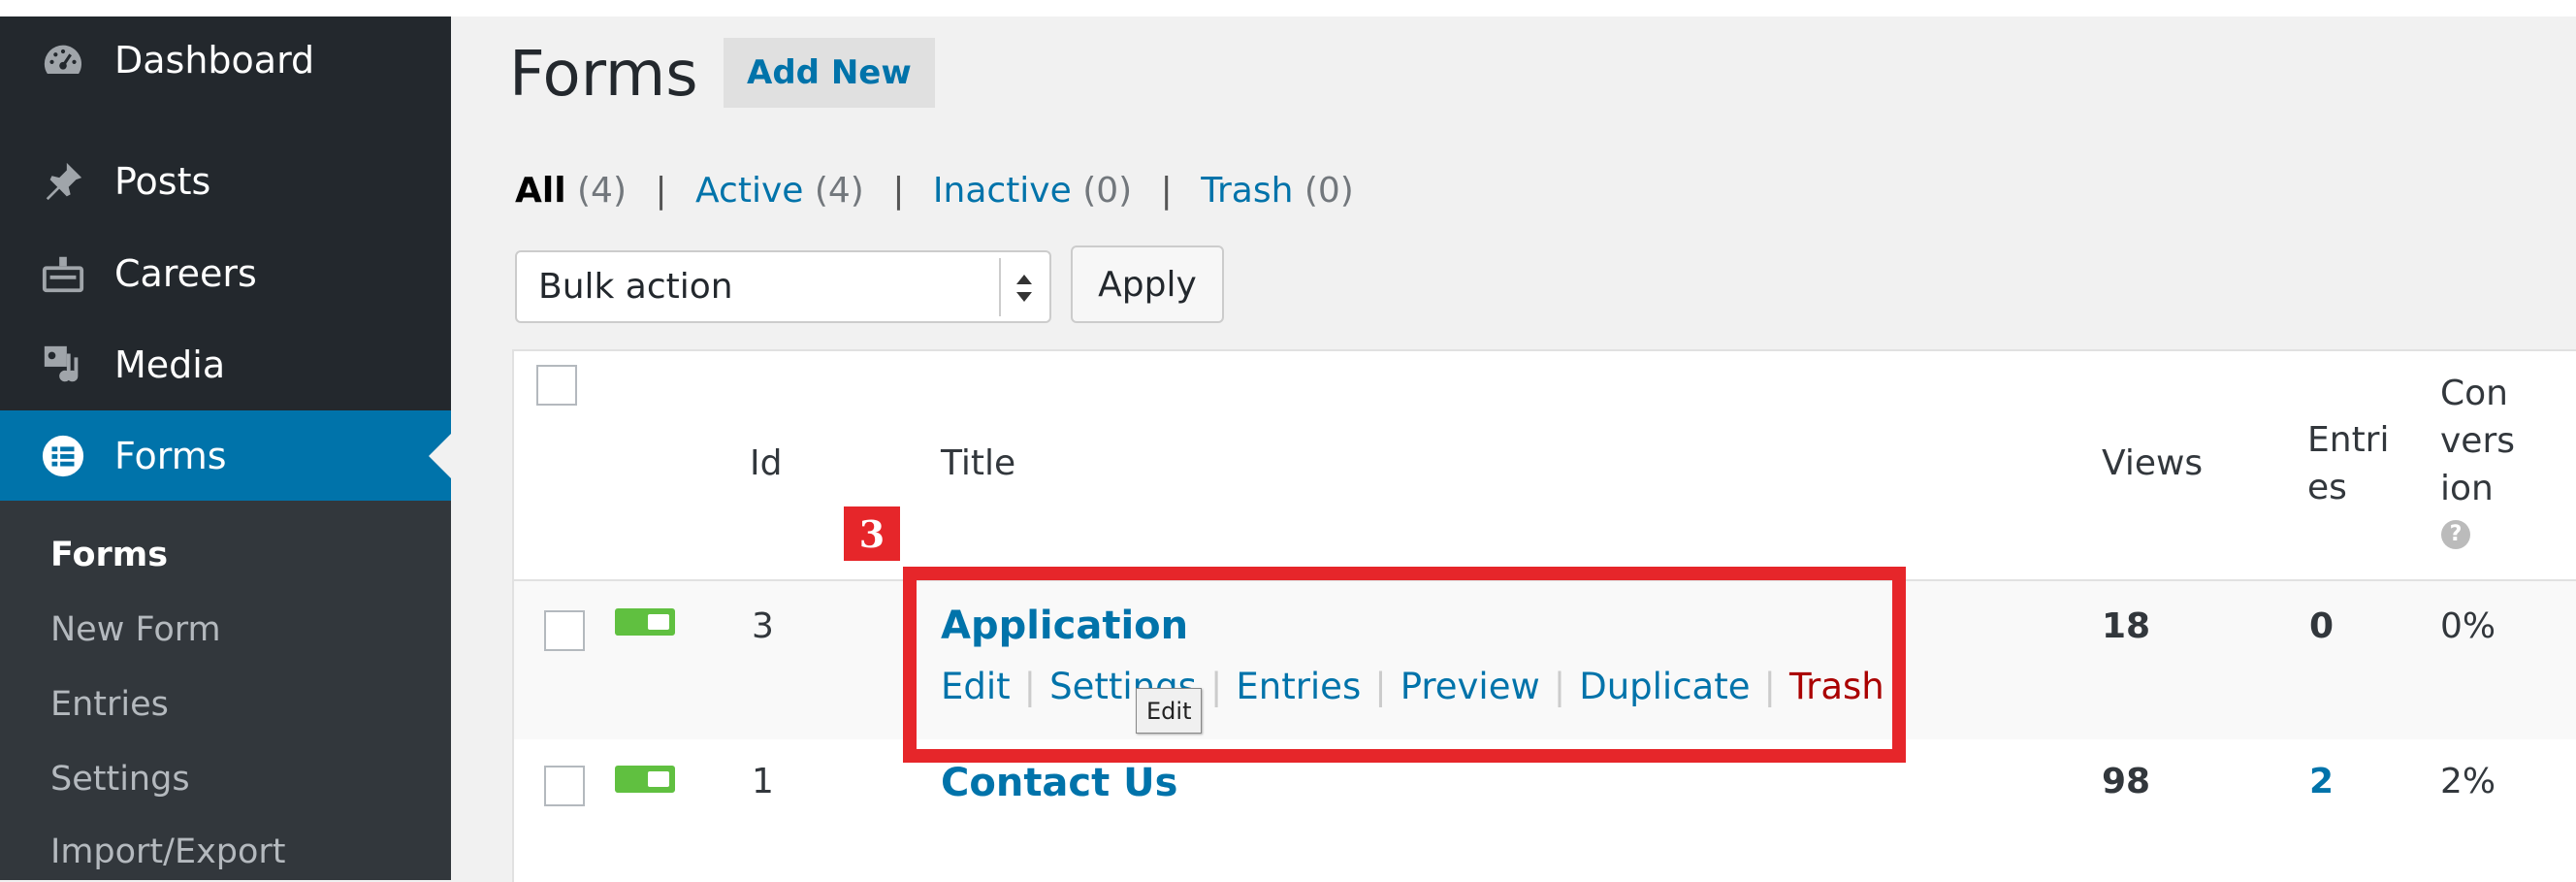 This screenshot has height=882, width=2576. I want to click on pin-icon, so click(64, 181).